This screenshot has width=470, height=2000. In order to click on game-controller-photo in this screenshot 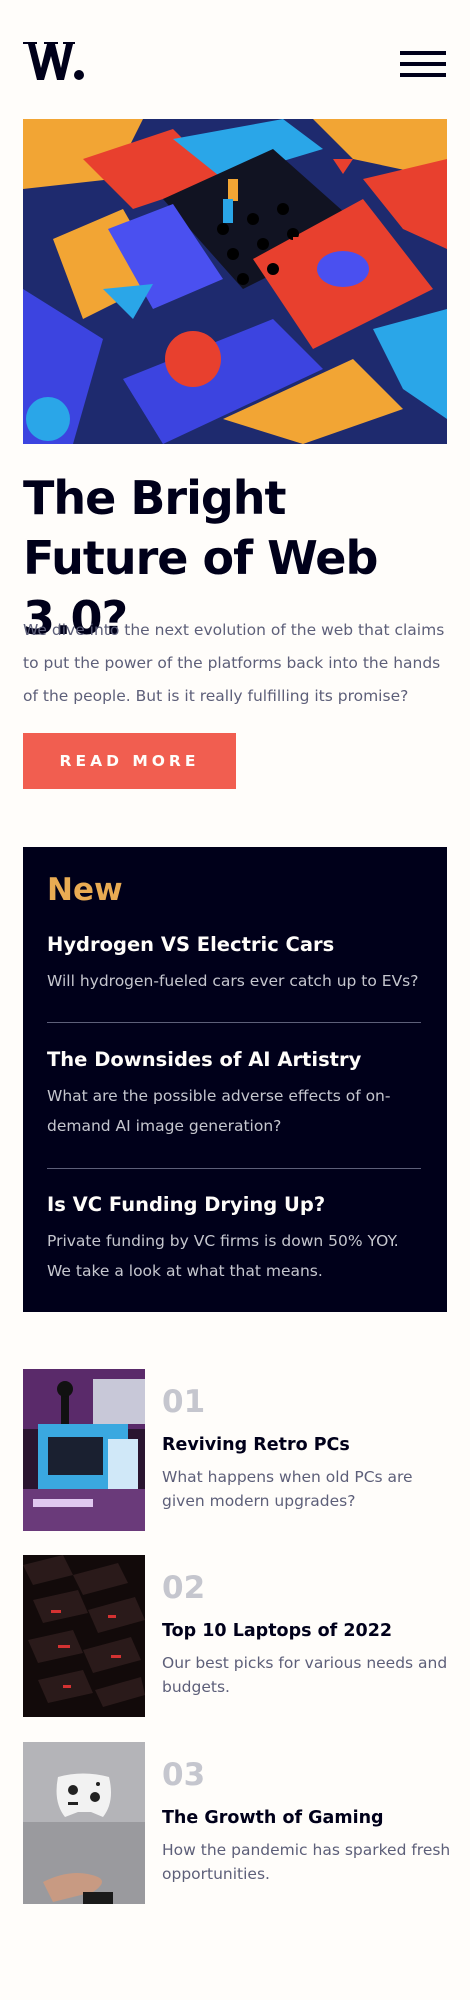, I will do `click(84, 1823)`.